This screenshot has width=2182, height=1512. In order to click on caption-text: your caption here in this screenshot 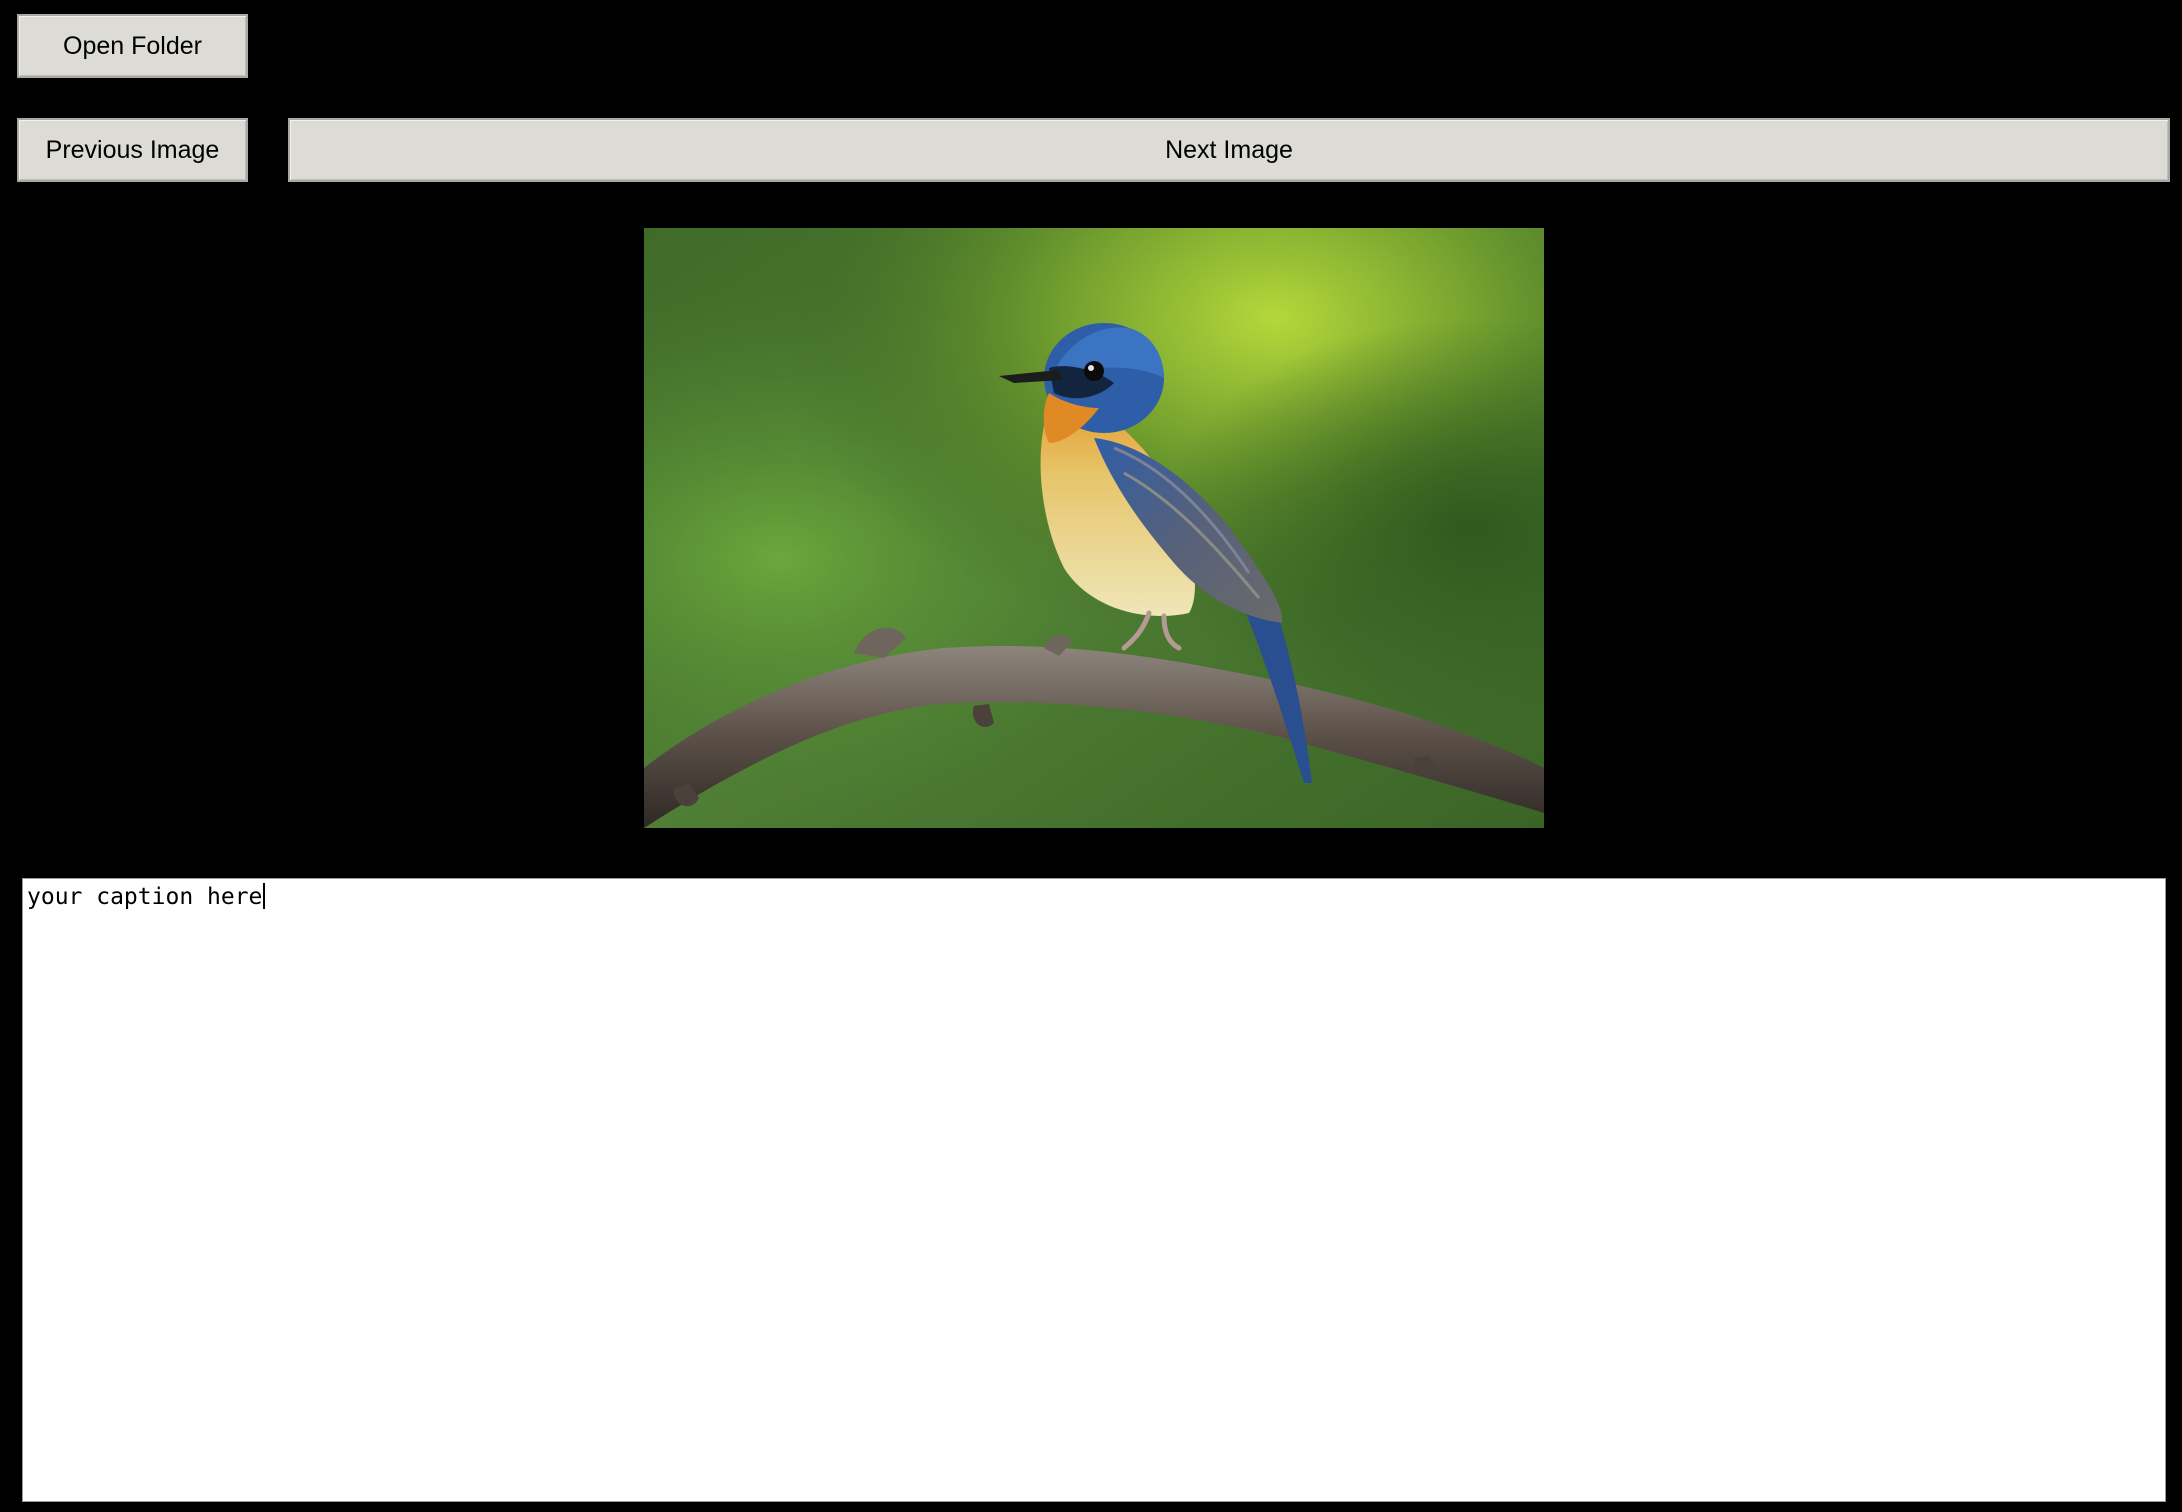, I will do `click(145, 897)`.